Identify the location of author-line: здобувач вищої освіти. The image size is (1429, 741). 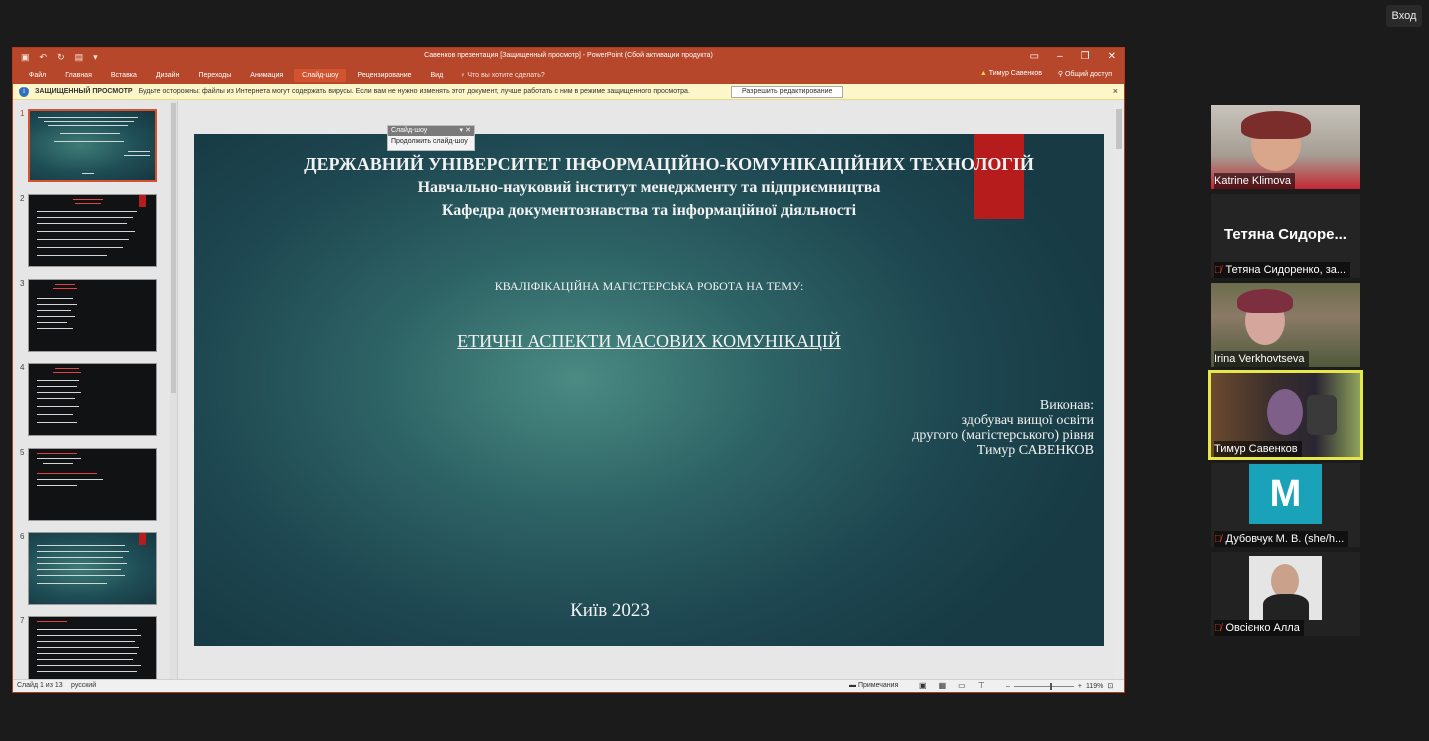
(1027, 420).